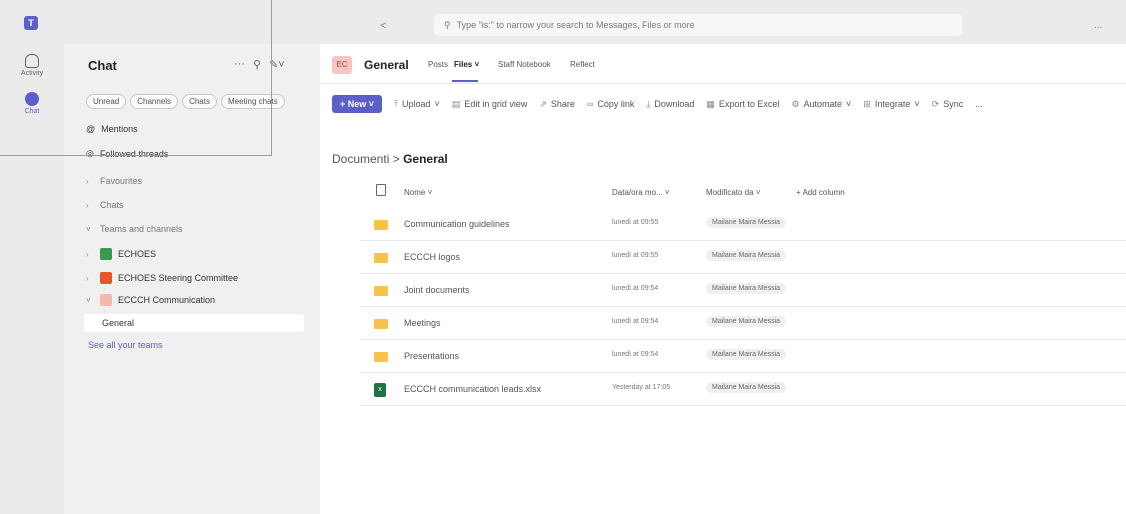 The image size is (1126, 514). I want to click on back-button: <, so click(383, 26).